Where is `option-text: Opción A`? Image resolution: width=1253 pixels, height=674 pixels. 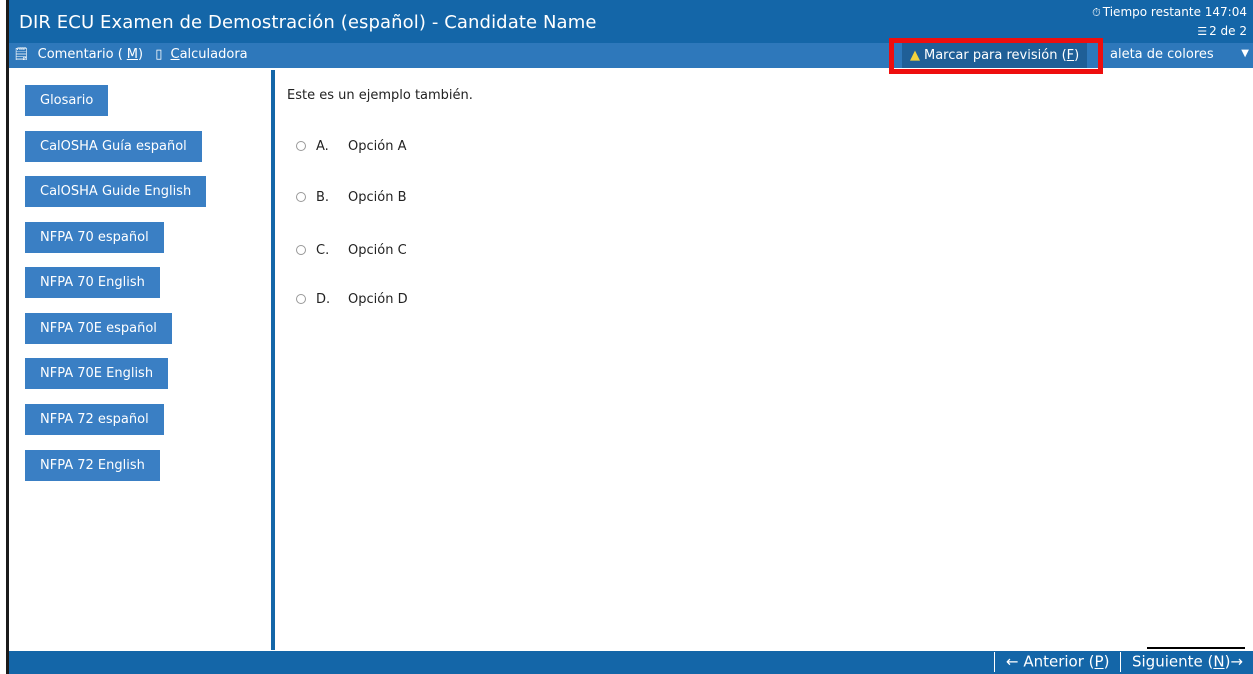
option-text: Opción A is located at coordinates (377, 146).